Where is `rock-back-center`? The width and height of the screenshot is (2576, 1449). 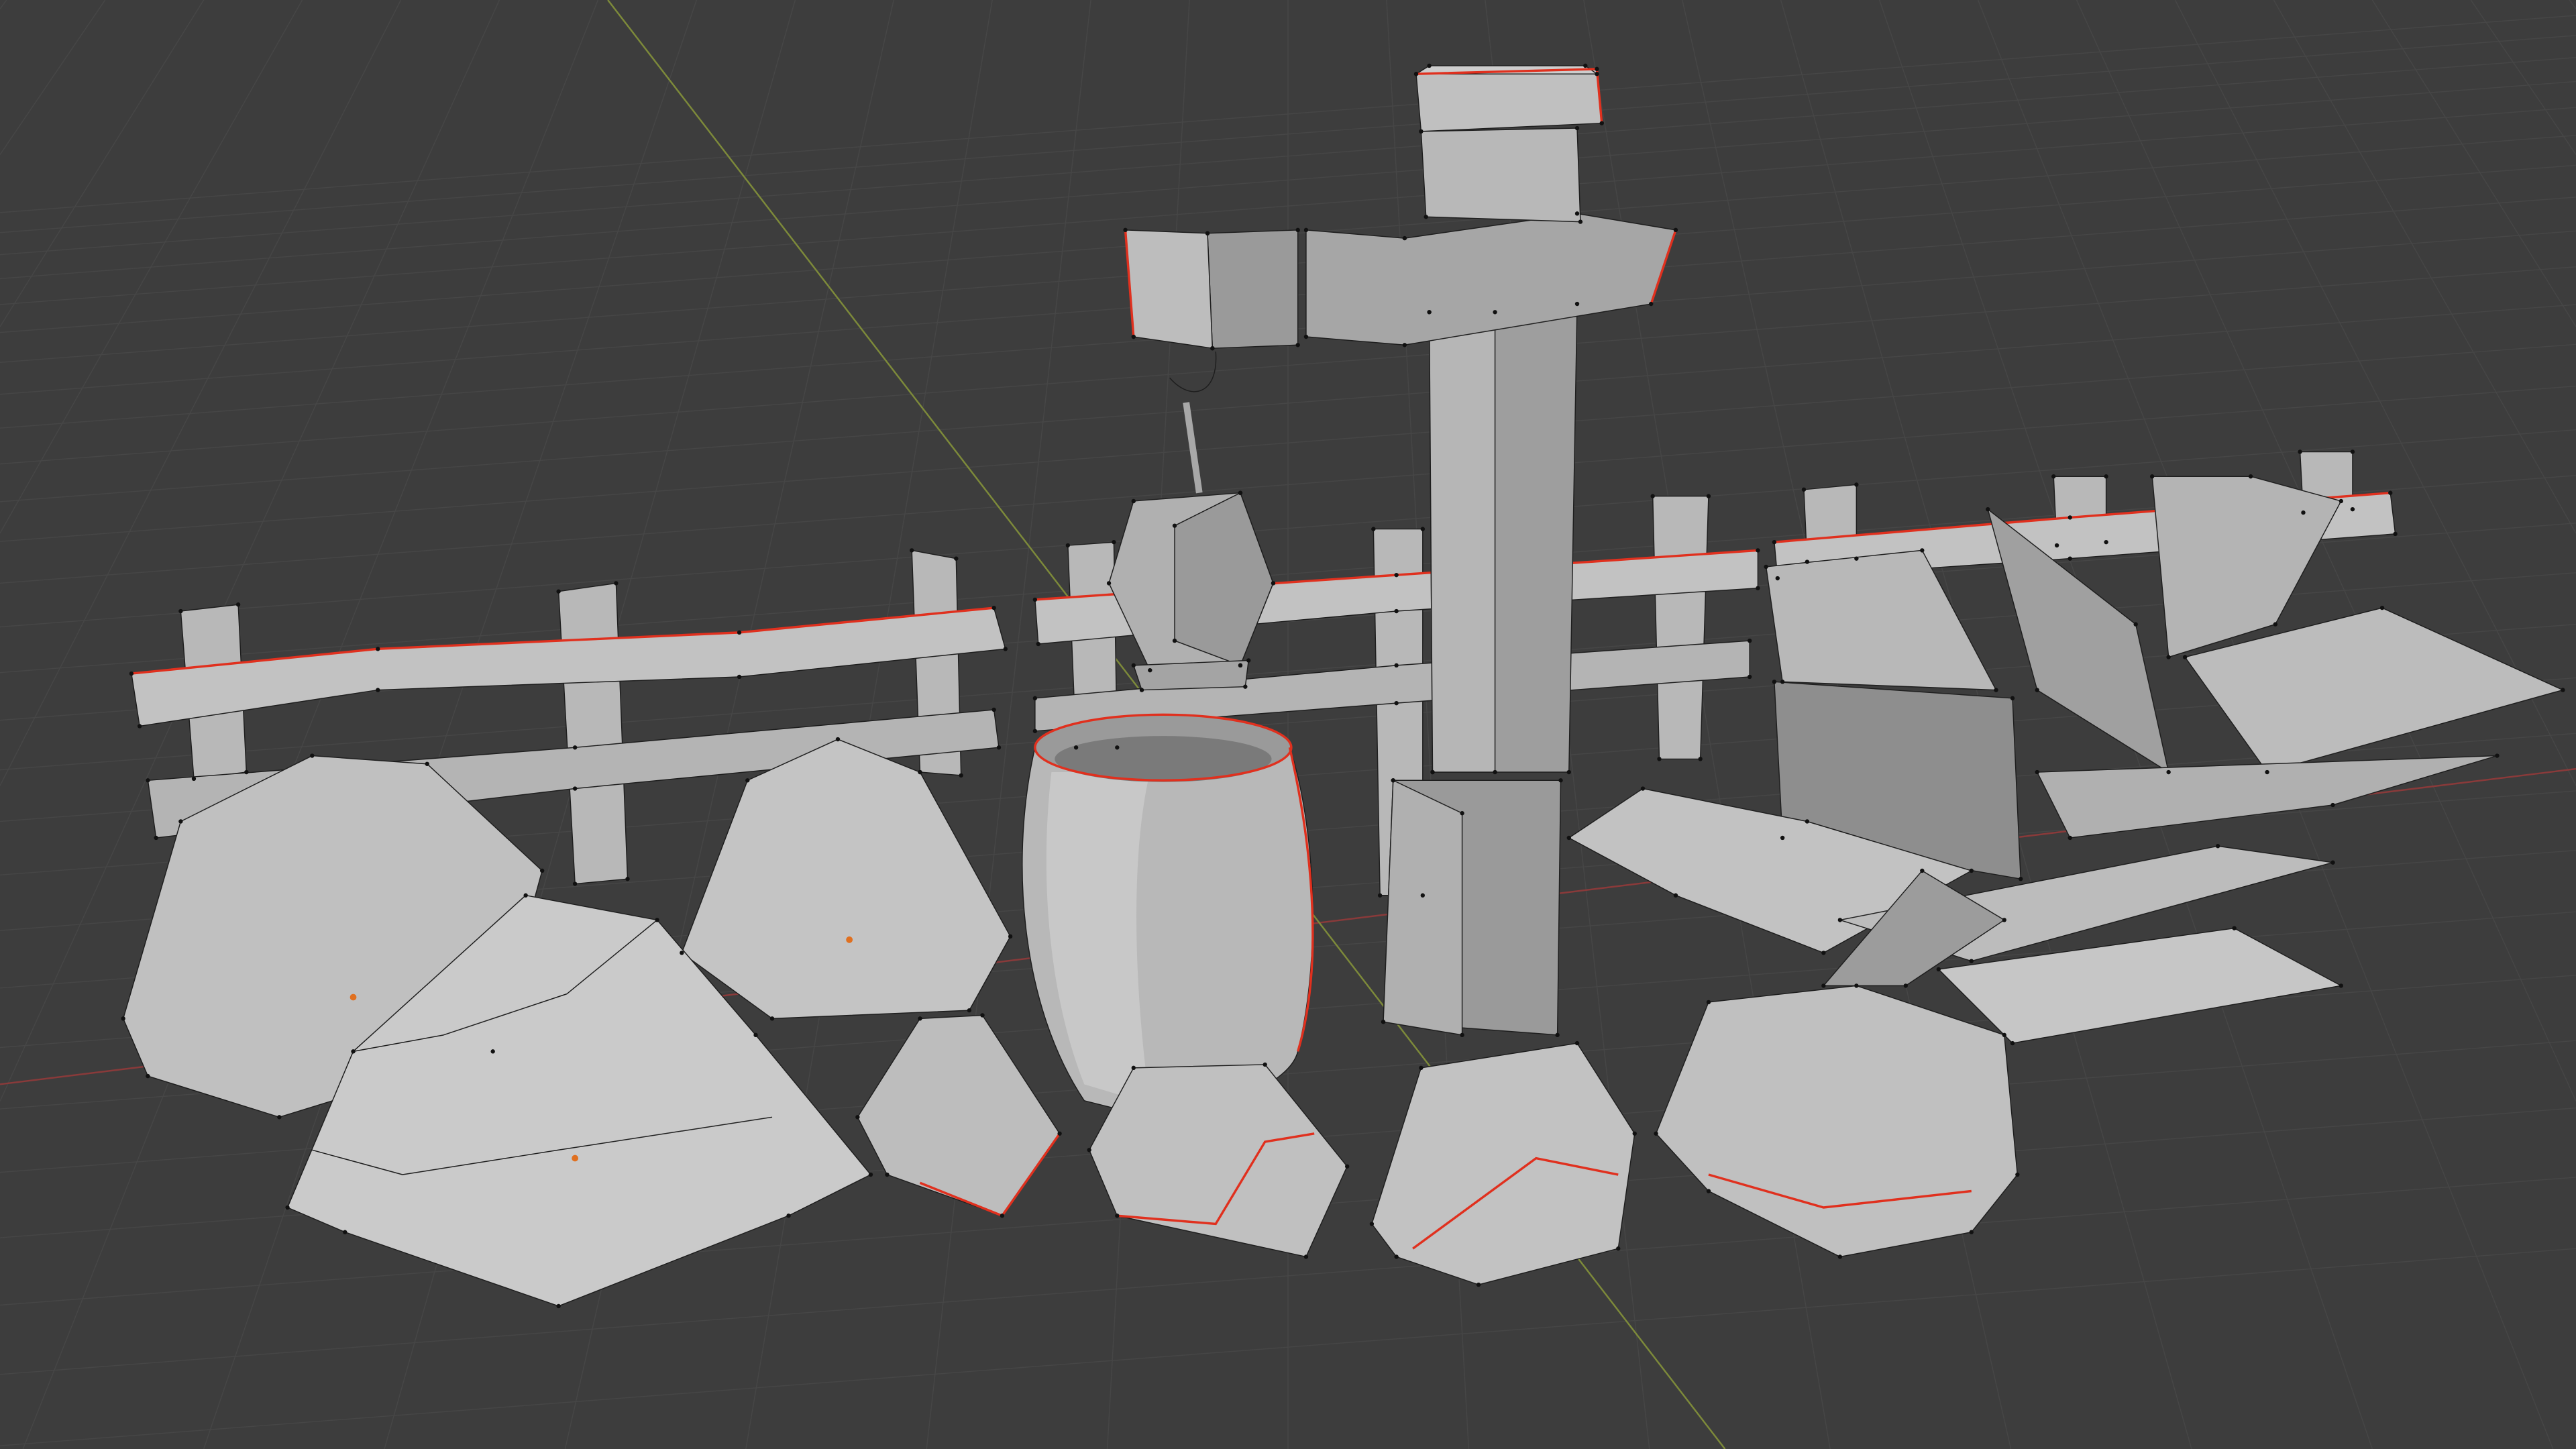
rock-back-center is located at coordinates (846, 879).